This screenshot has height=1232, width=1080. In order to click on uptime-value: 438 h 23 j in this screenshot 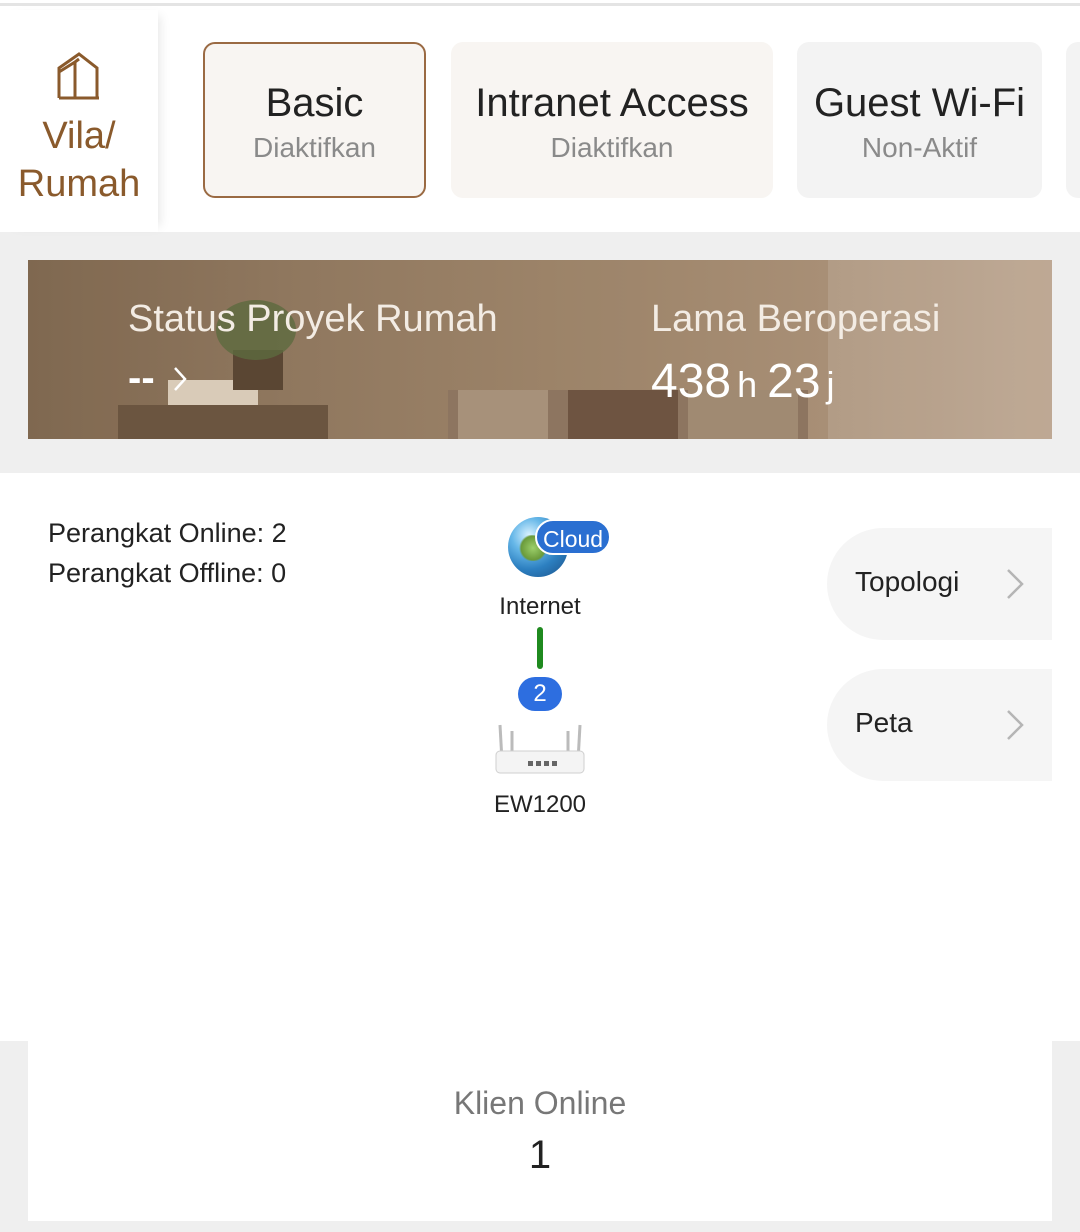, I will do `click(748, 381)`.